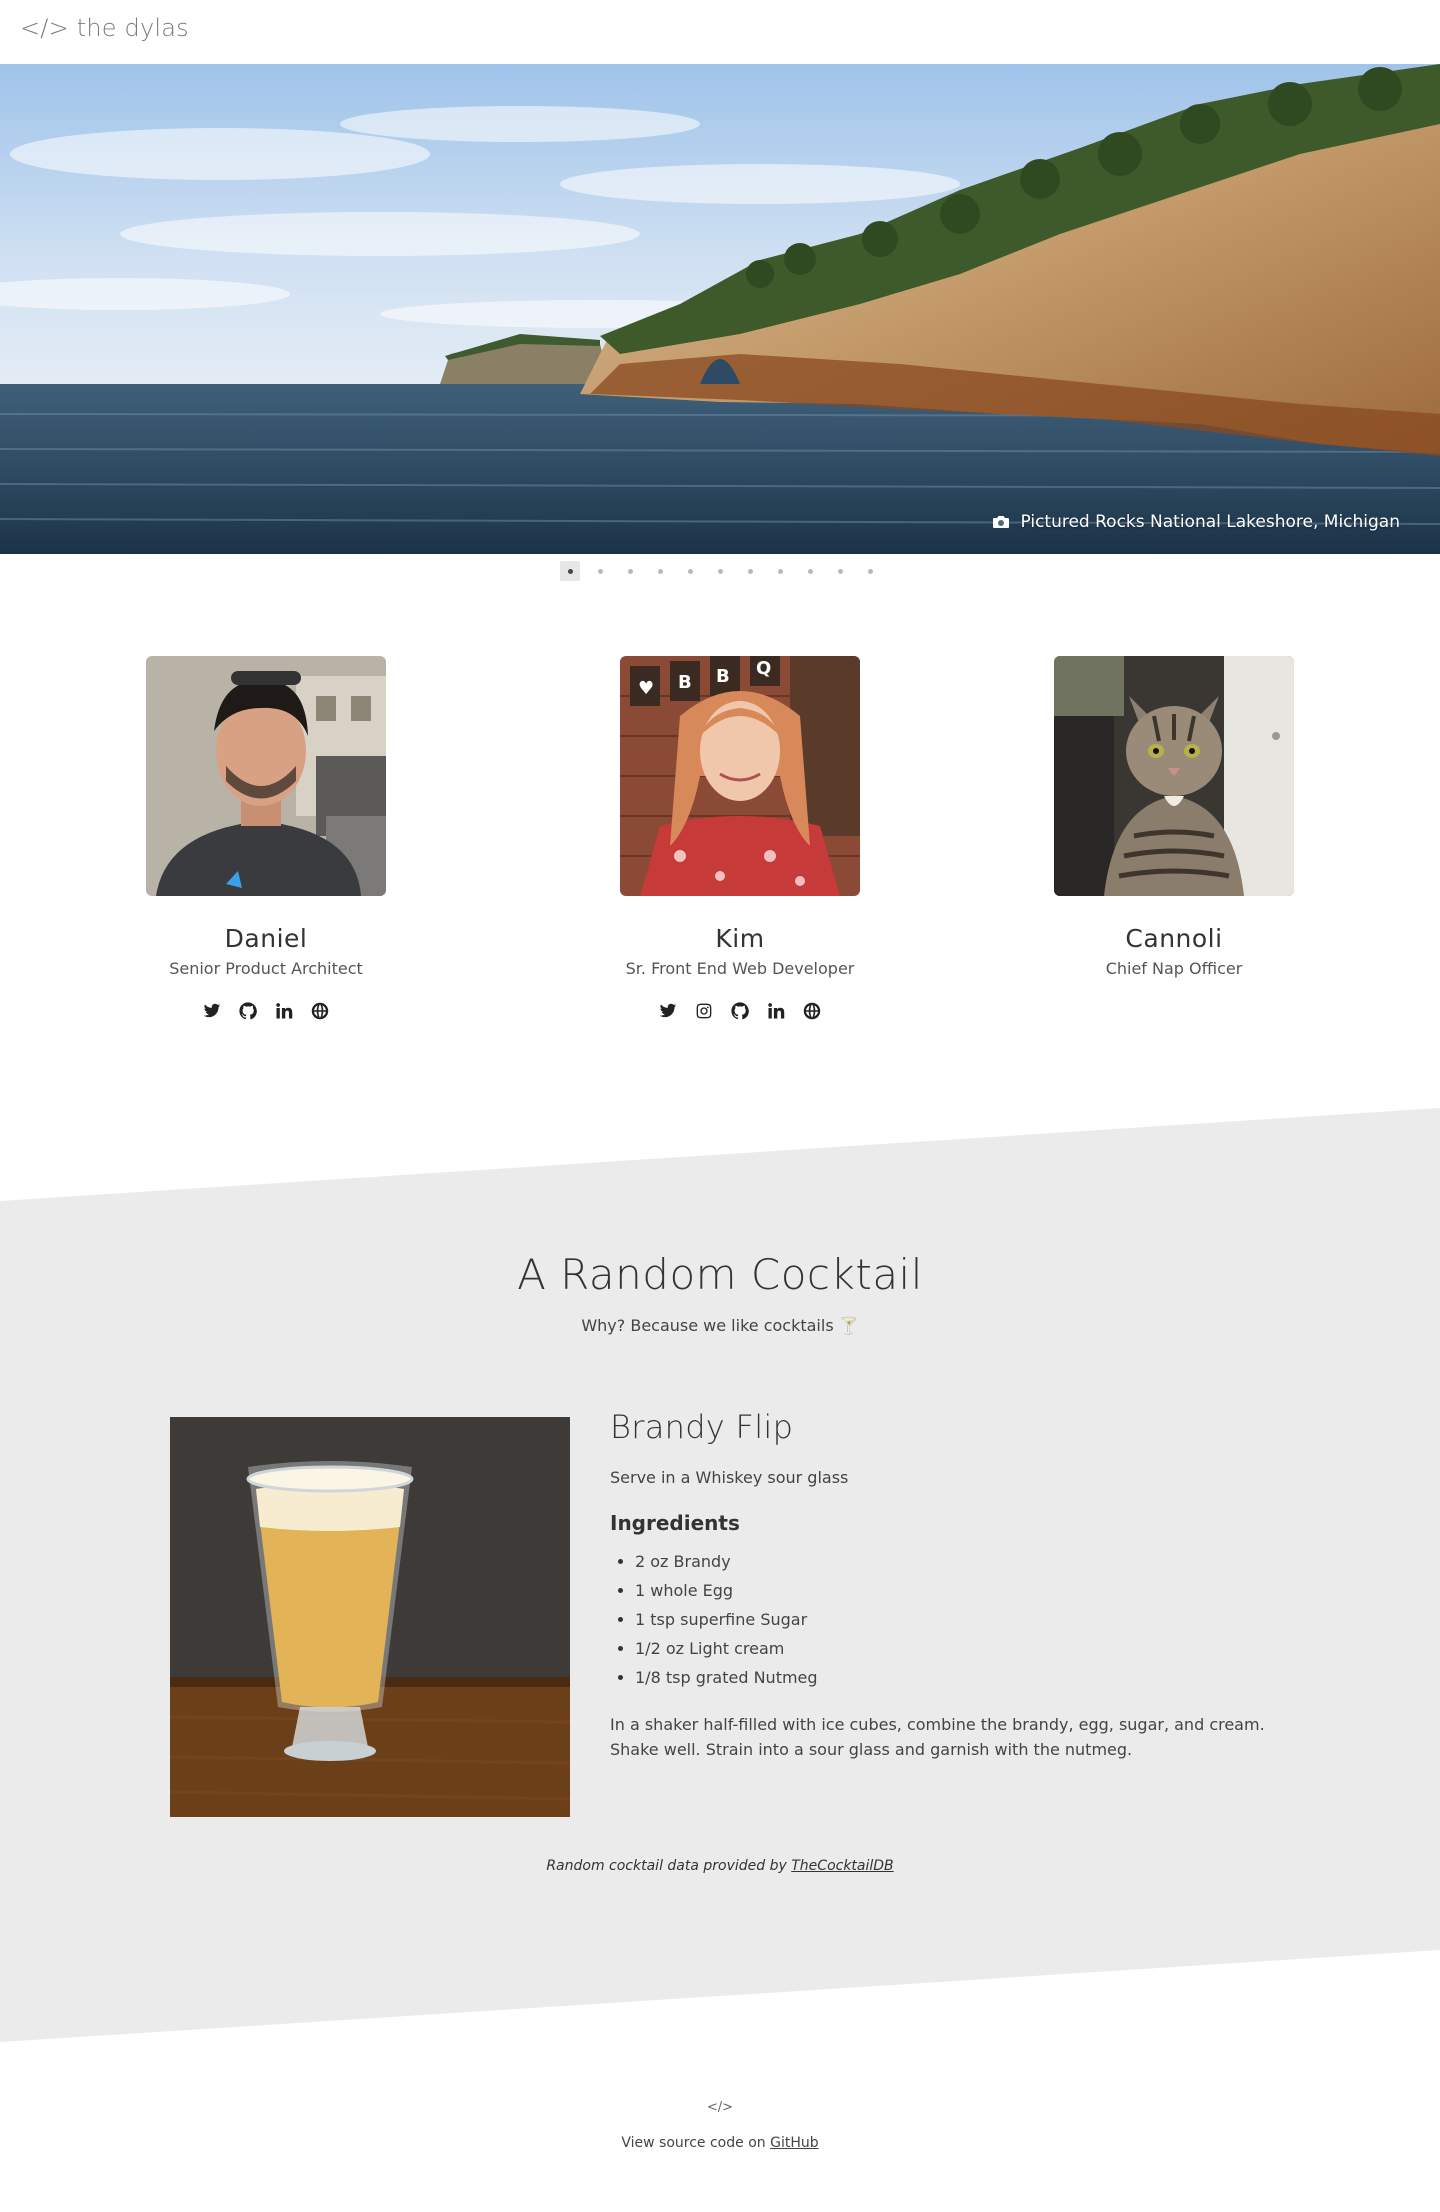 The image size is (1440, 2212). Describe the element at coordinates (1174, 776) in the screenshot. I see `avatar-cannoli` at that location.